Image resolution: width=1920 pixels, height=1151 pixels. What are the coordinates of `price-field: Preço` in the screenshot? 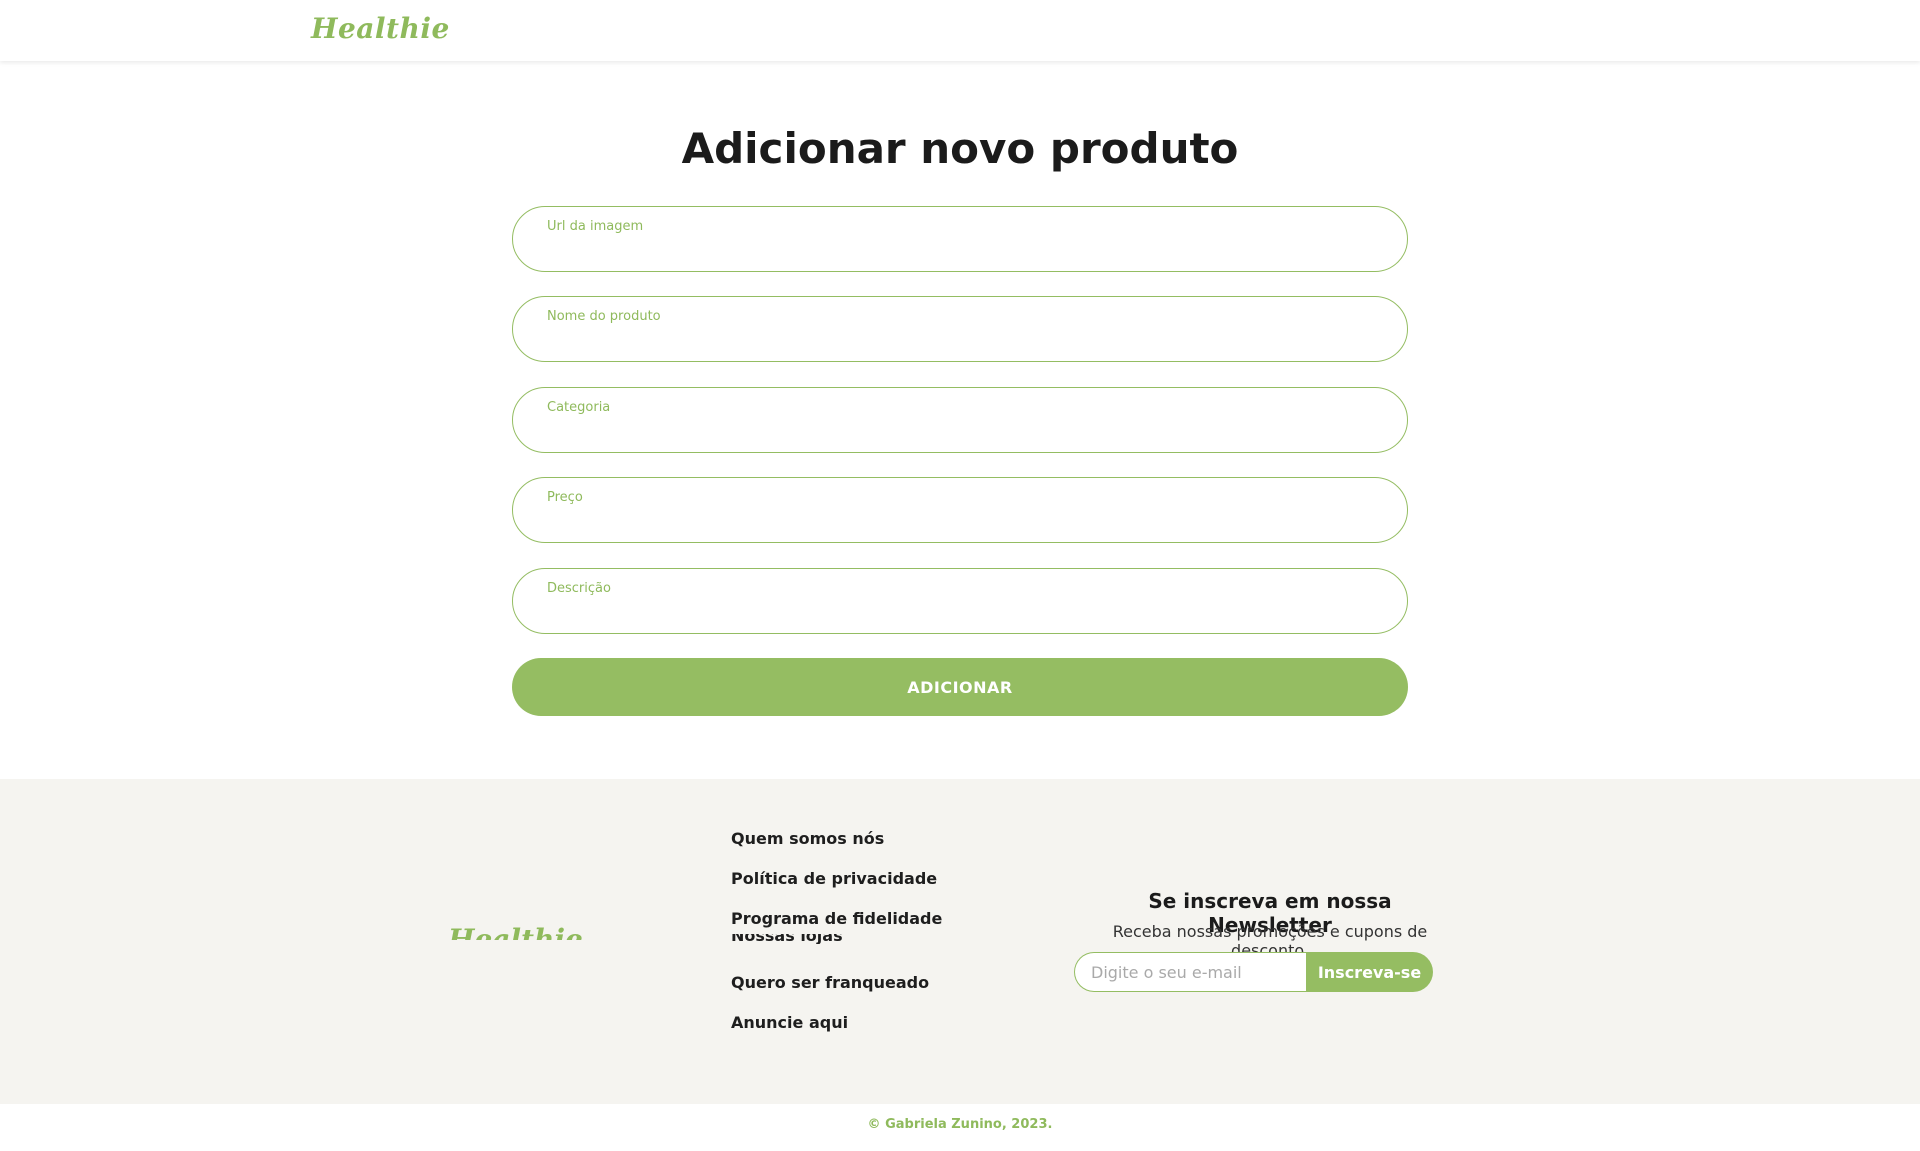 It's located at (960, 510).